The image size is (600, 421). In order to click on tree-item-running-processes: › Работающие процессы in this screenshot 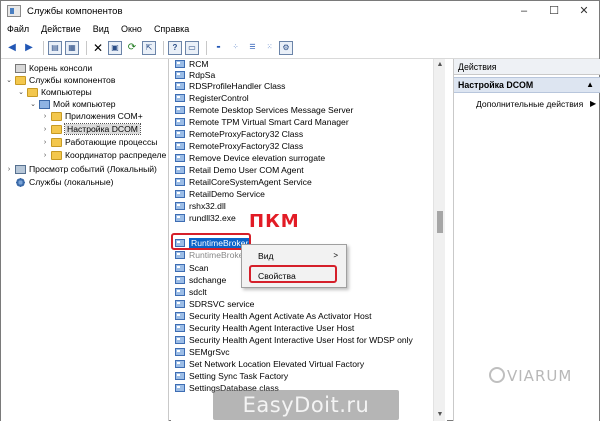, I will do `click(99, 142)`.